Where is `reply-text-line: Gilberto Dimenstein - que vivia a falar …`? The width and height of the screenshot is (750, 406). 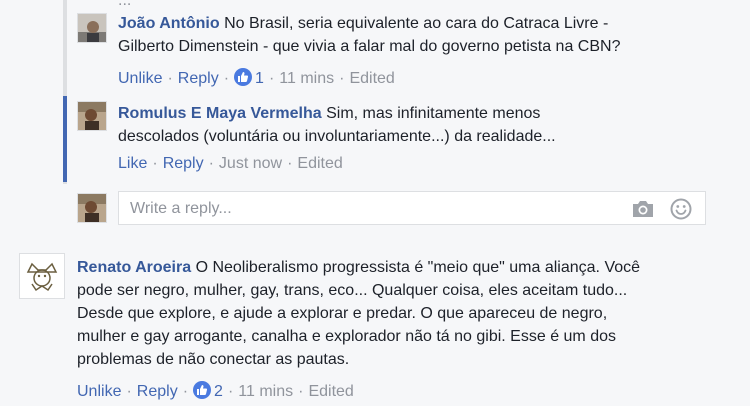 reply-text-line: Gilberto Dimenstein - que vivia a falar … is located at coordinates (369, 46).